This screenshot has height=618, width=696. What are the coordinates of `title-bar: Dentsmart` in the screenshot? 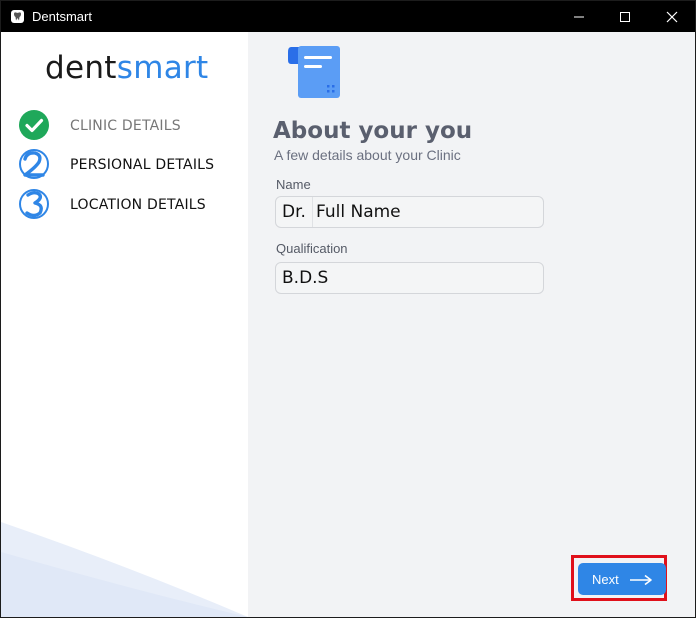 It's located at (348, 16).